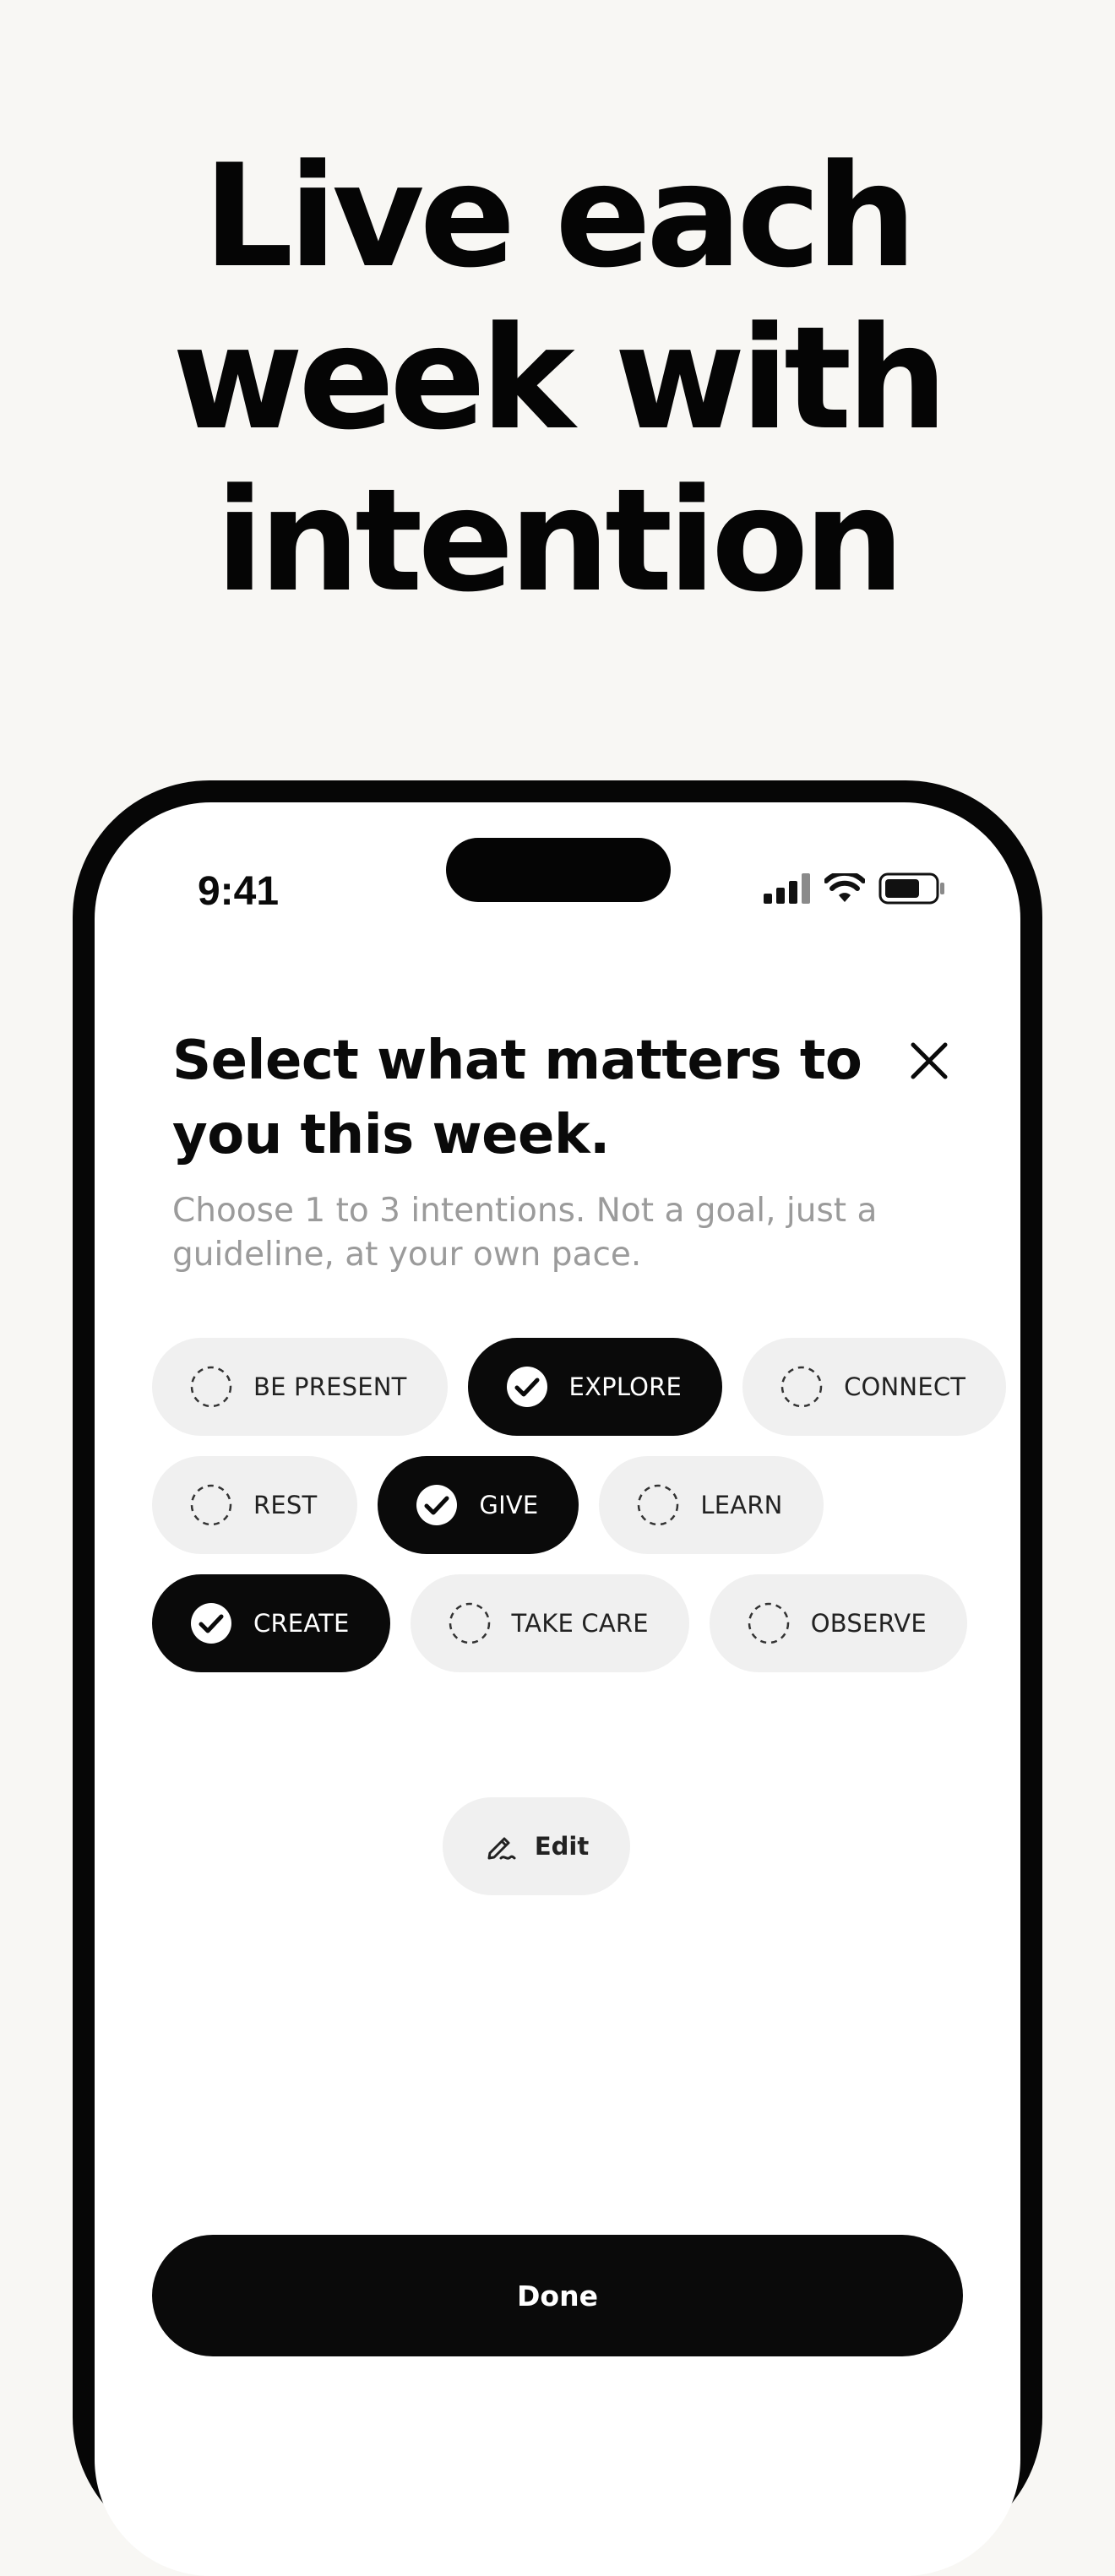  Describe the element at coordinates (509, 1505) in the screenshot. I see `chip-label: GIVE` at that location.